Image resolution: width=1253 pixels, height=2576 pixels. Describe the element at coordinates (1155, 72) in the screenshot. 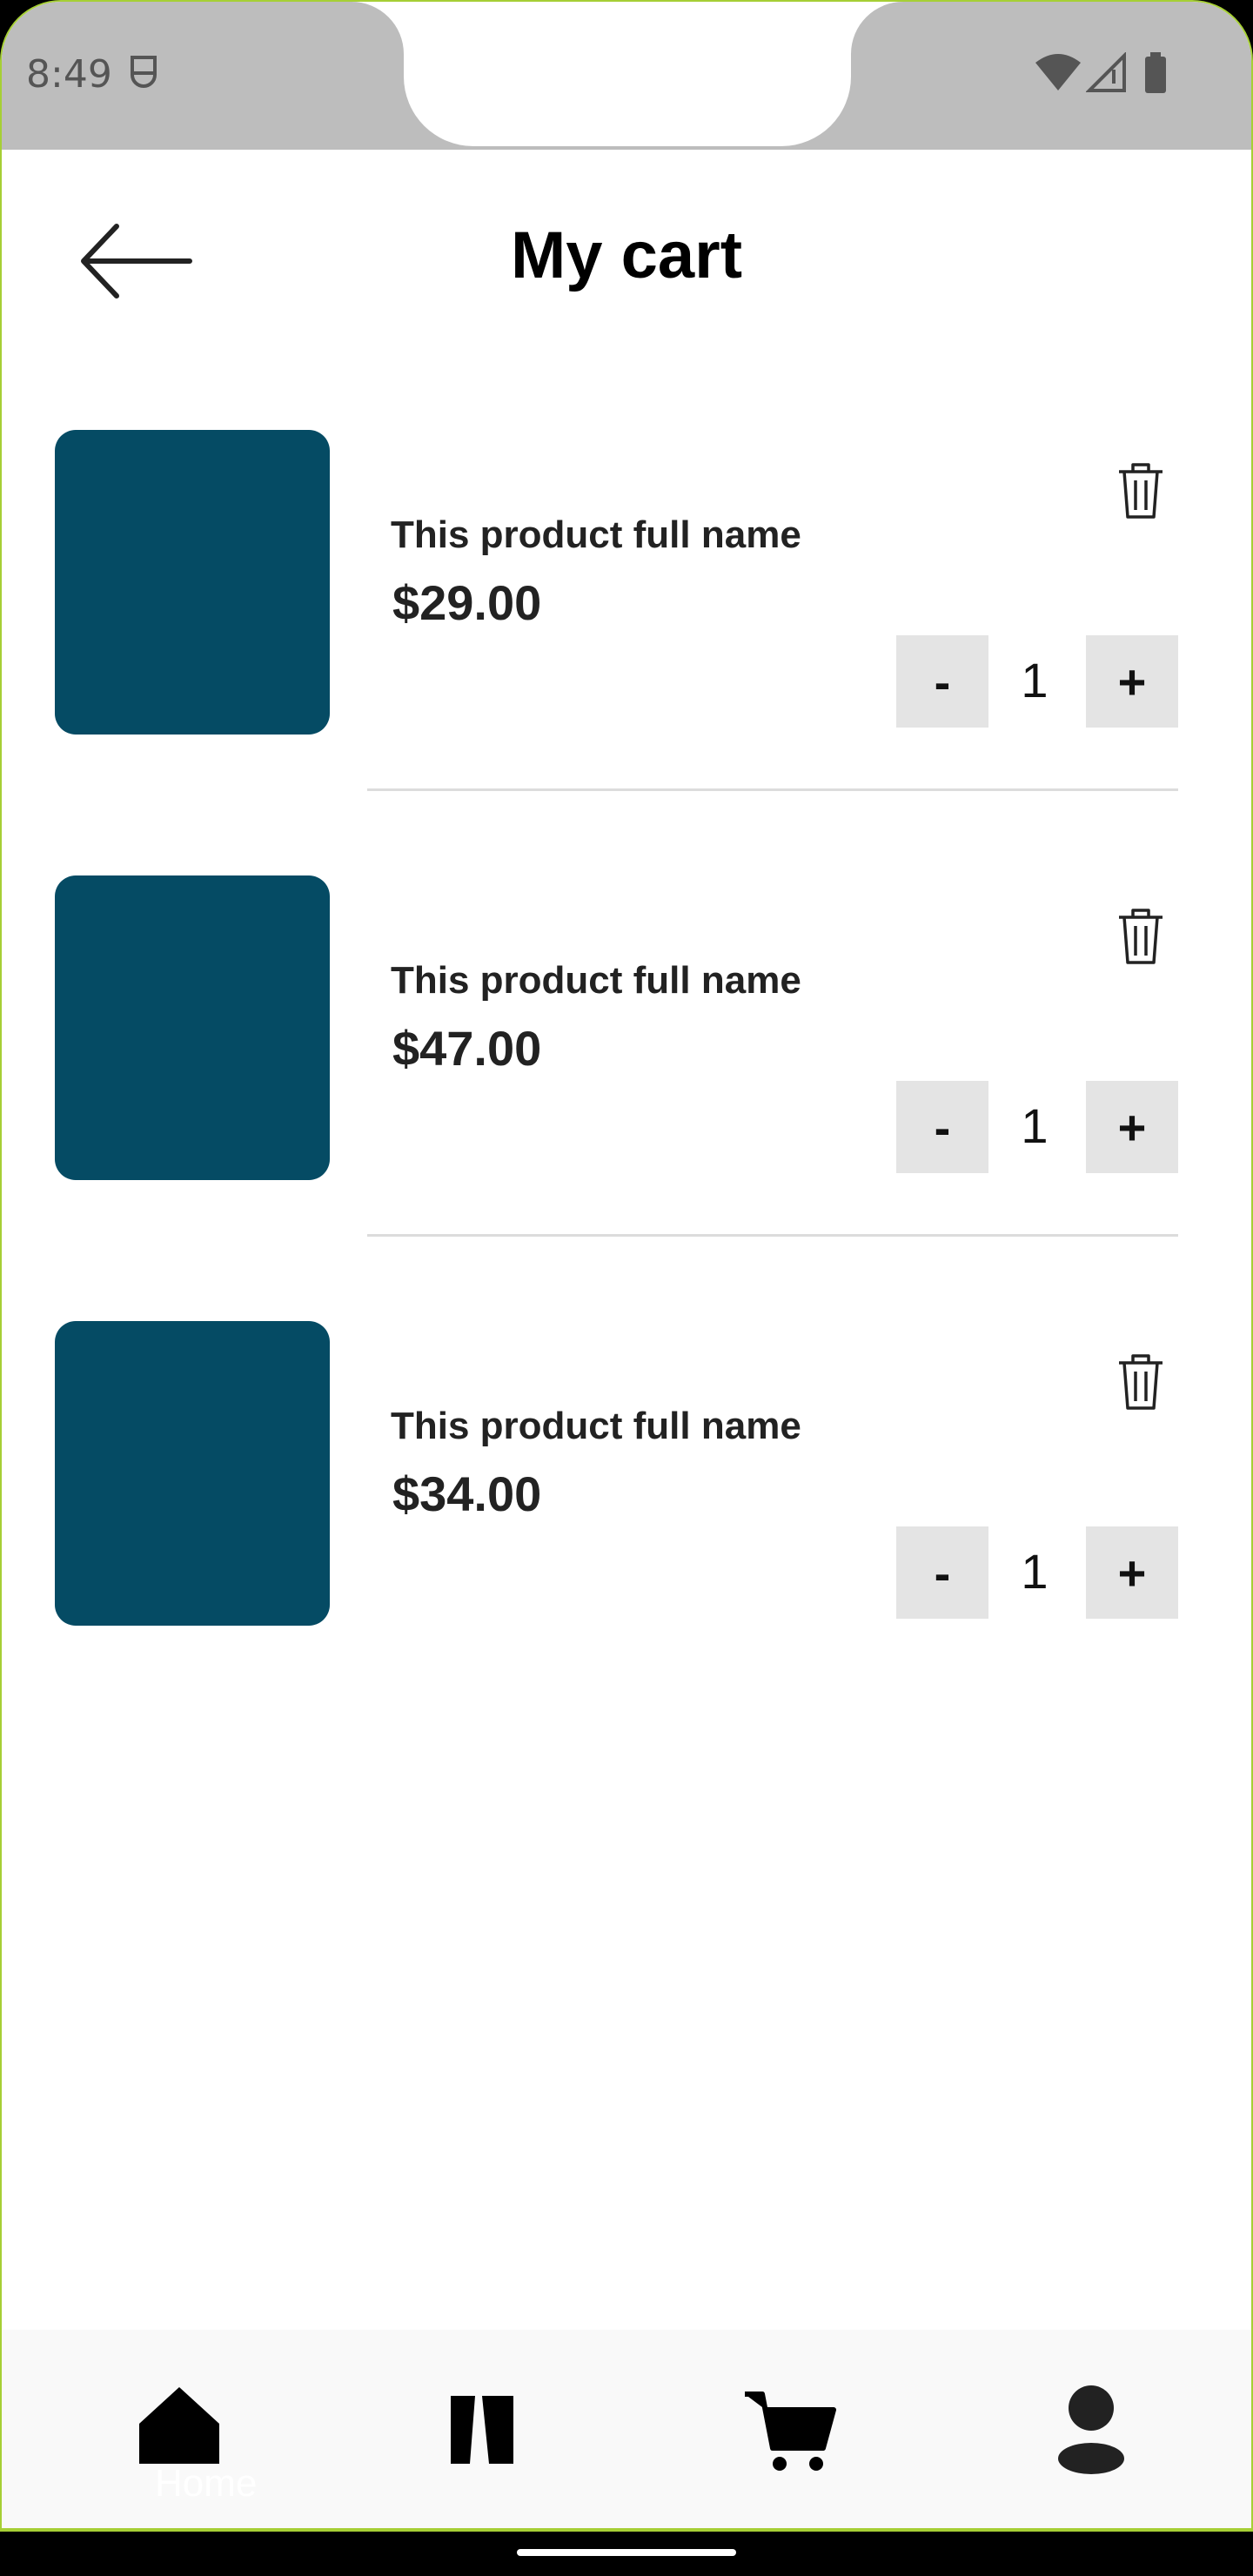

I see `battery-icon` at that location.